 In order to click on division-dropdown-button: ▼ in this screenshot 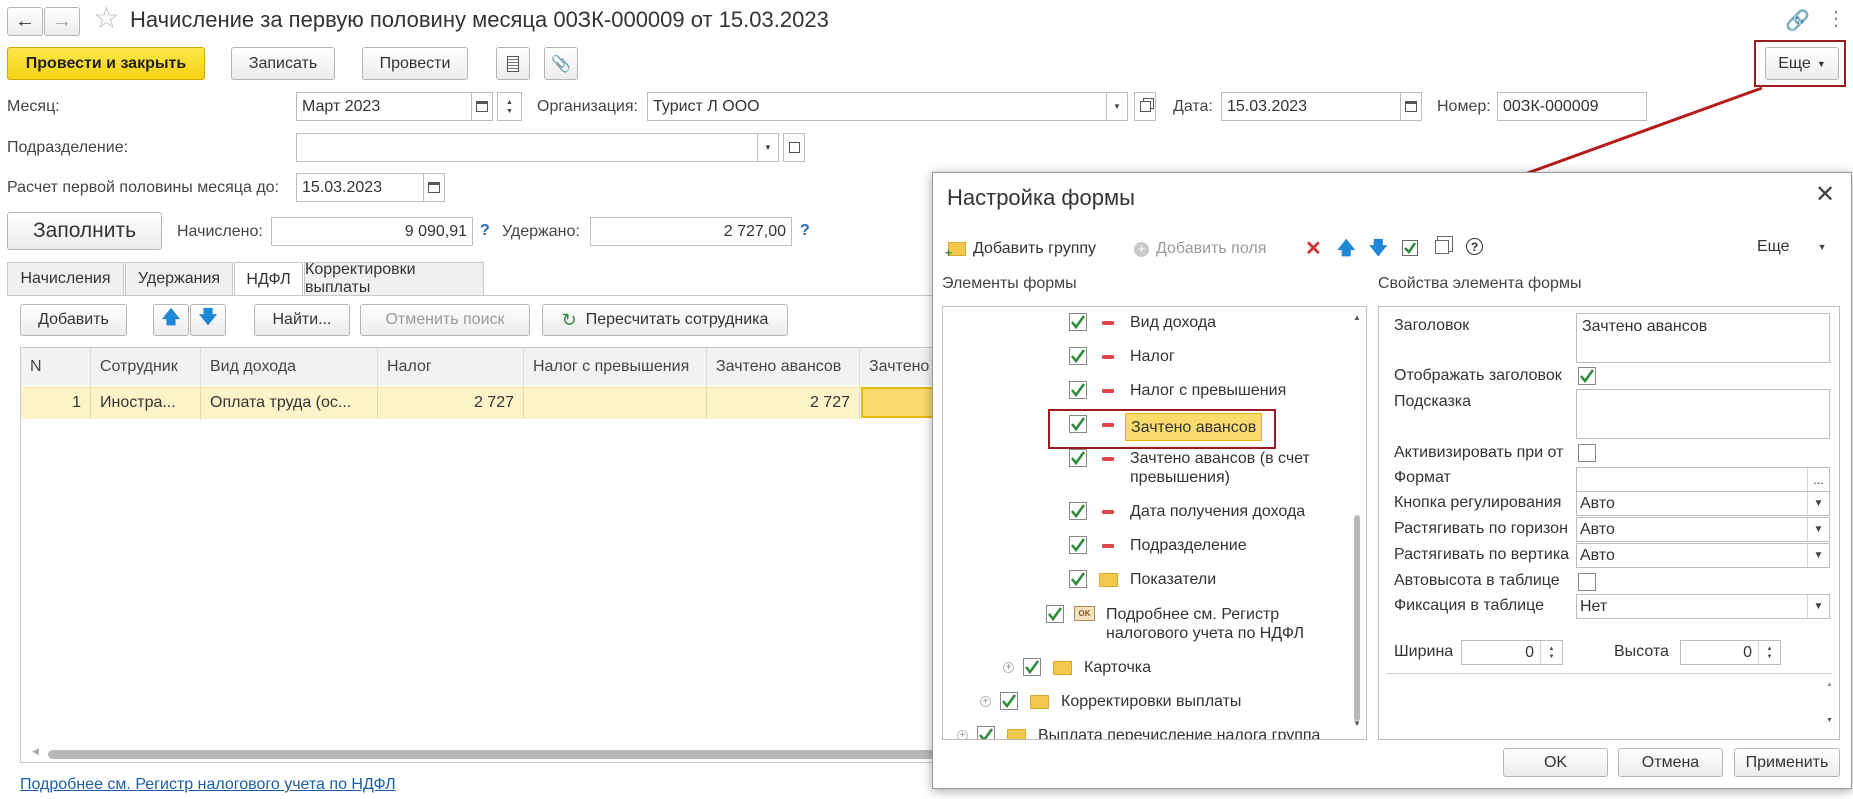, I will do `click(768, 147)`.